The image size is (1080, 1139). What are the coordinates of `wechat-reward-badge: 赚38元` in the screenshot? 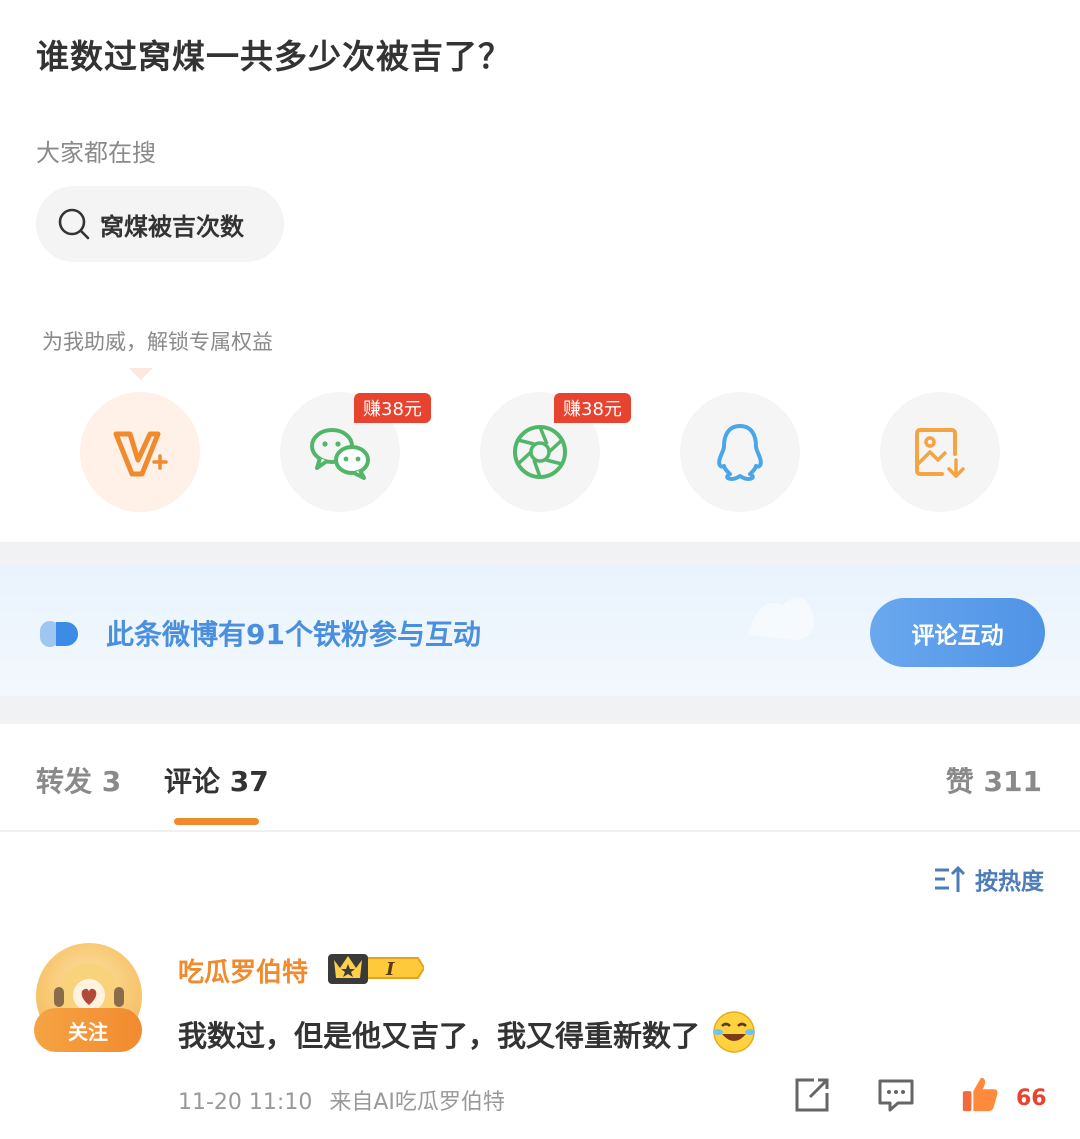 It's located at (392, 408).